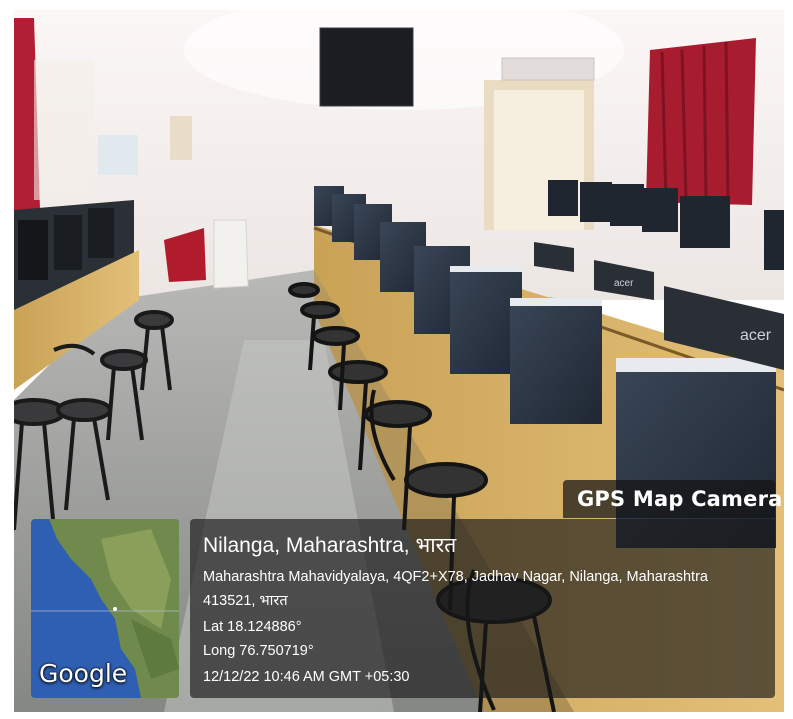  Describe the element at coordinates (548, 69) in the screenshot. I see `ac-unit` at that location.